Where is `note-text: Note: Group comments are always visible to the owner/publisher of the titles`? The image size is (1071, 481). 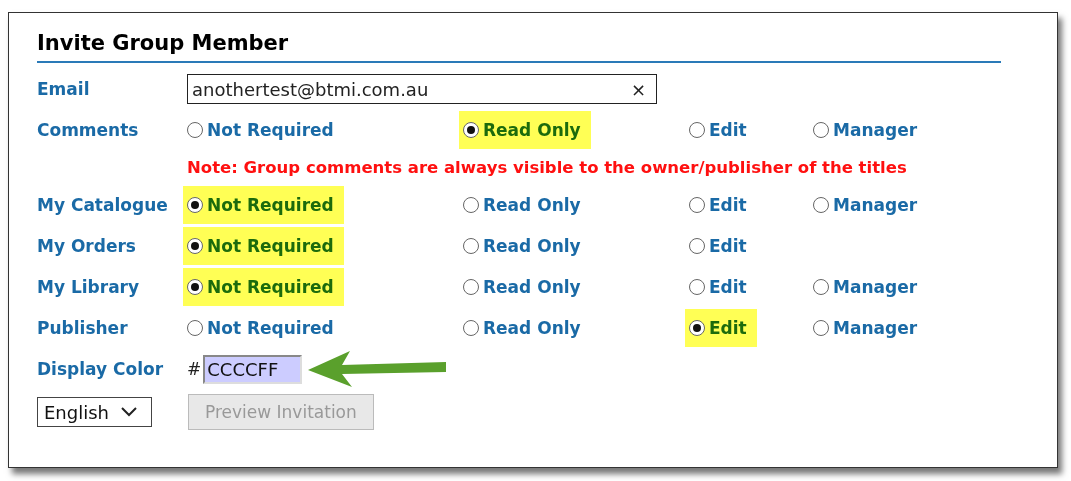 note-text: Note: Group comments are always visible to the owner/publisher of the titles is located at coordinates (547, 167).